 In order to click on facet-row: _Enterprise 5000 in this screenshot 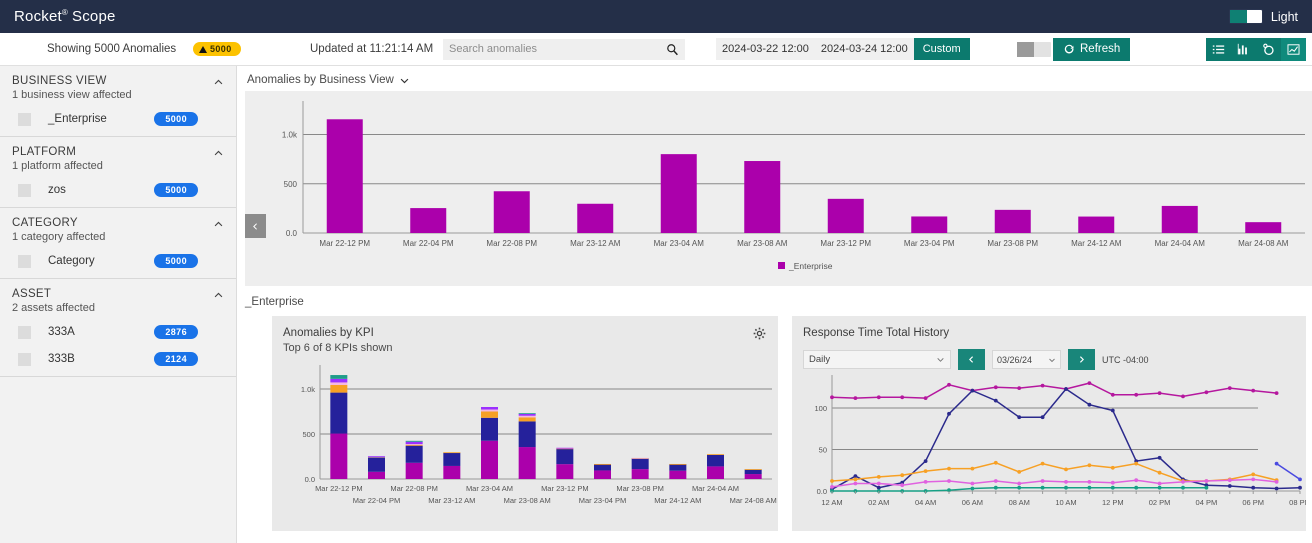, I will do `click(118, 119)`.